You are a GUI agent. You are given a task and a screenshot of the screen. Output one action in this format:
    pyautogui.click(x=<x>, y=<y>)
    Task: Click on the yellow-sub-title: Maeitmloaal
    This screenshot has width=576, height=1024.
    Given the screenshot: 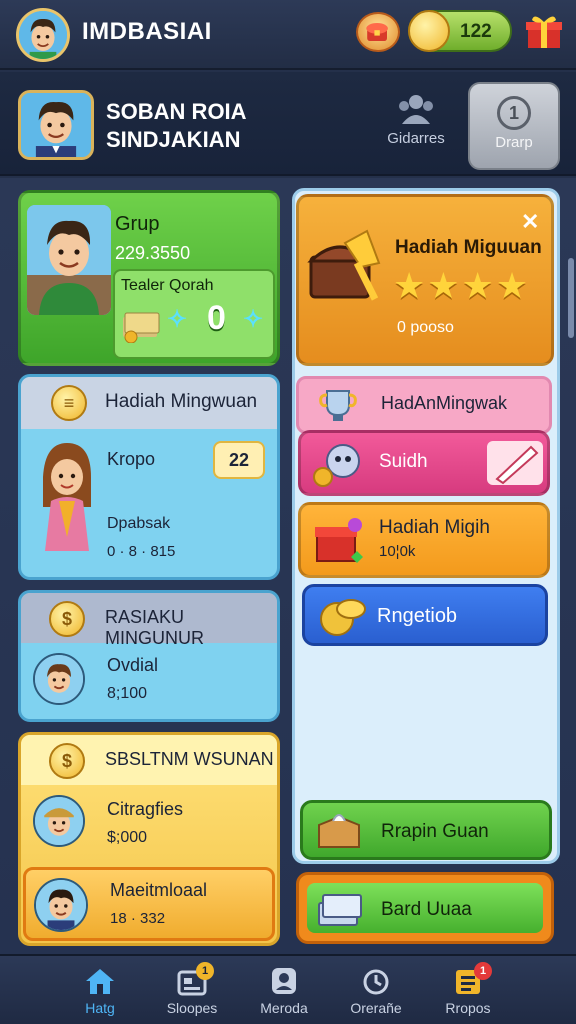 What is the action you would take?
    pyautogui.click(x=159, y=890)
    